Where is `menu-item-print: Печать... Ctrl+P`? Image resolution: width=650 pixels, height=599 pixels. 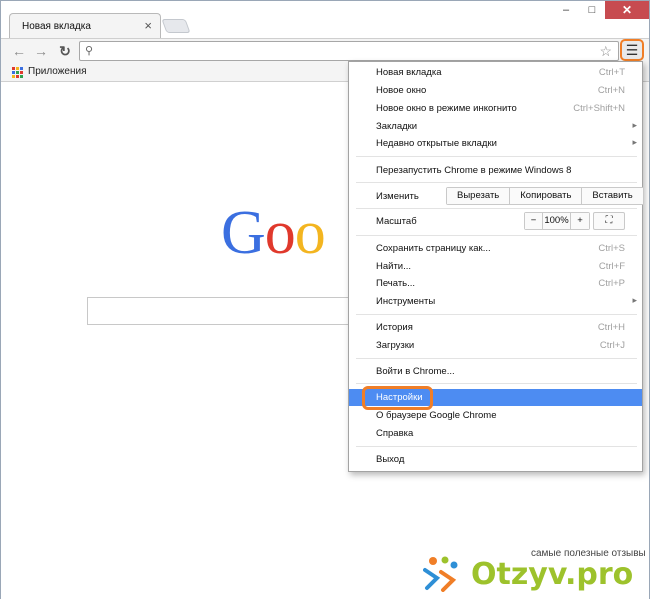 menu-item-print: Печать... Ctrl+P is located at coordinates (495, 283).